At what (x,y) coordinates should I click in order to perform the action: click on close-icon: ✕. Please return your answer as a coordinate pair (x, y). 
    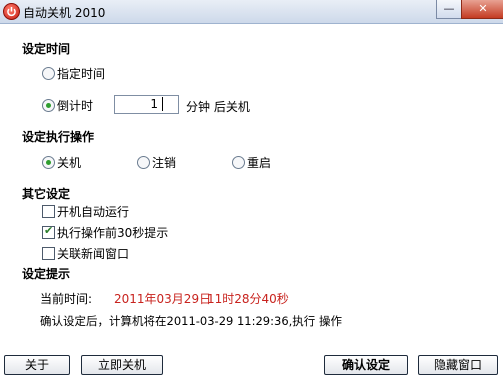
    Looking at the image, I should click on (483, 8).